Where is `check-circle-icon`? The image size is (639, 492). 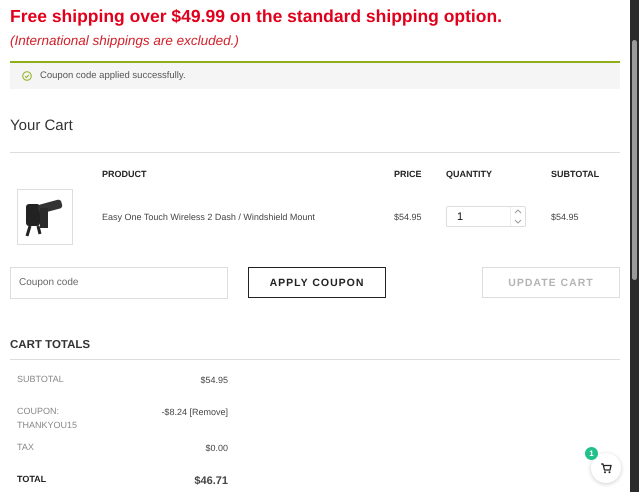
check-circle-icon is located at coordinates (27, 75).